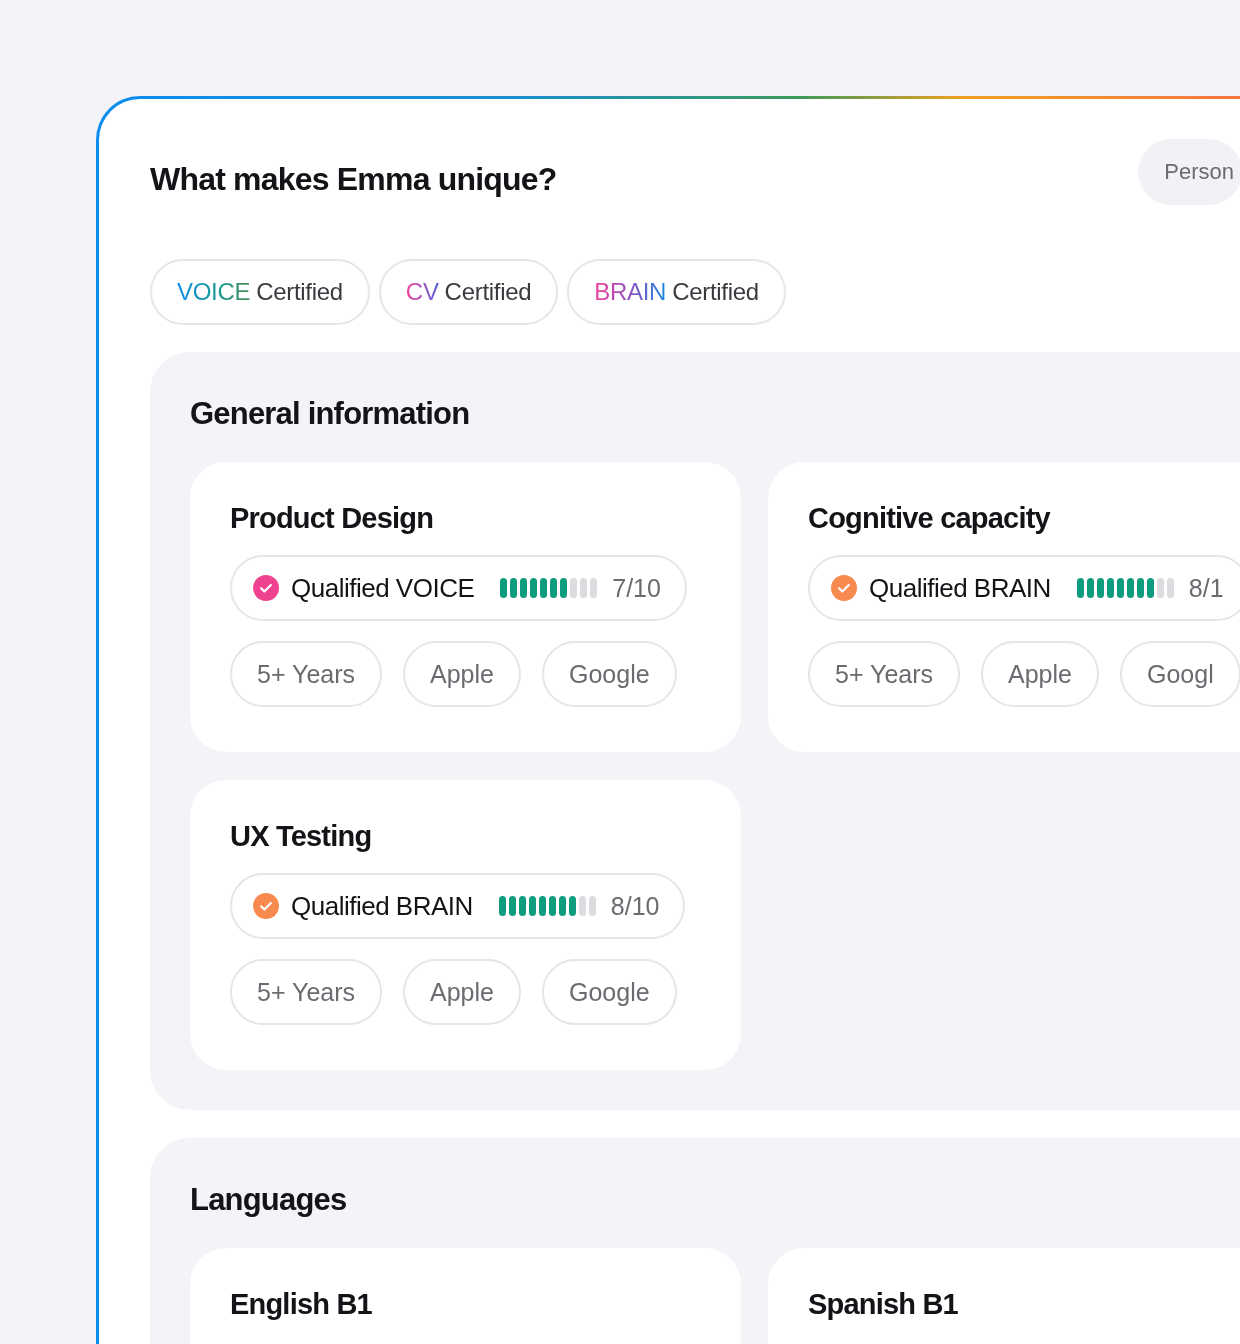 Image resolution: width=1240 pixels, height=1344 pixels. Describe the element at coordinates (1189, 172) in the screenshot. I see `category-tag: Person` at that location.